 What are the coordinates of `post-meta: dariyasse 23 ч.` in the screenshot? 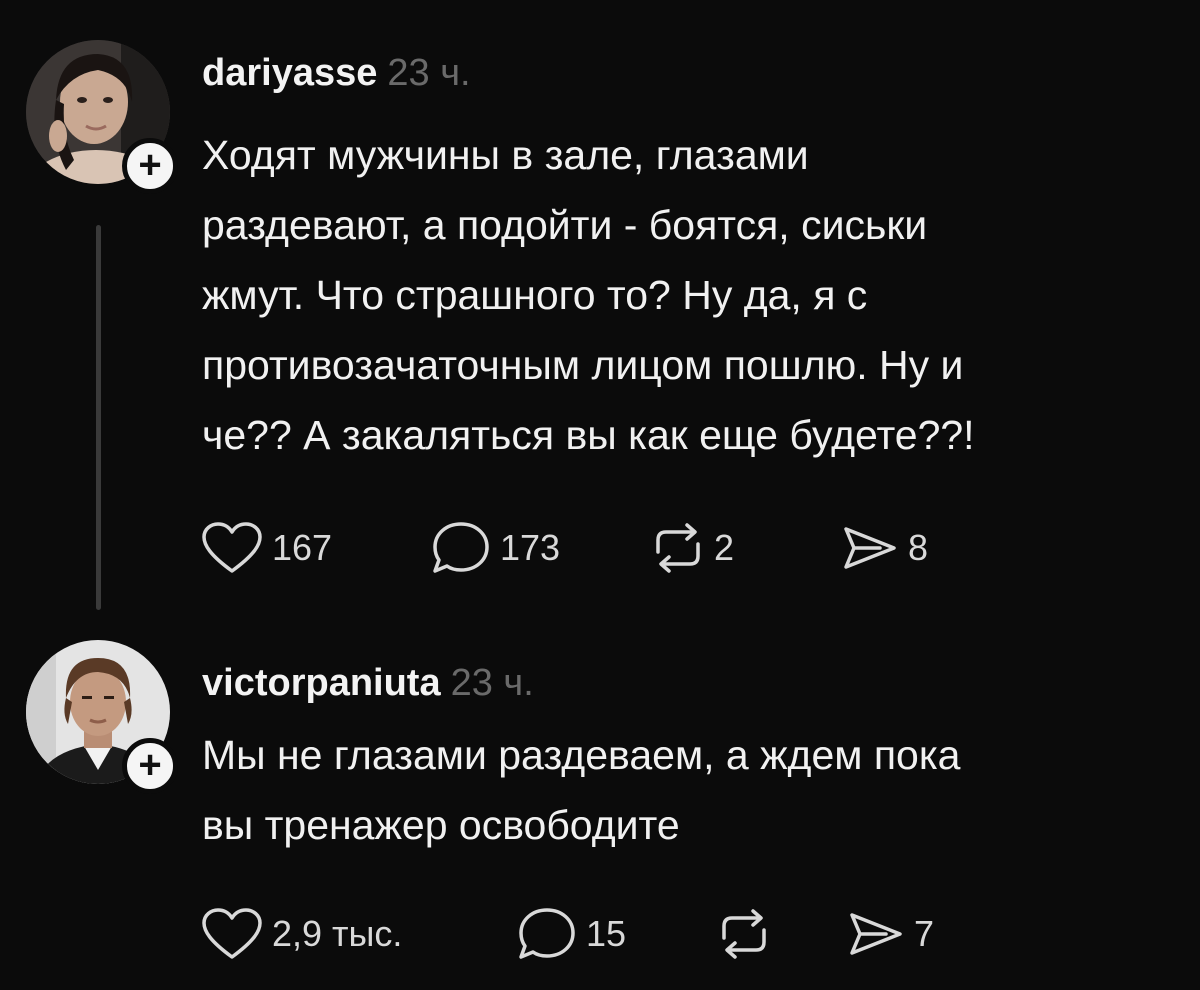 It's located at (336, 73).